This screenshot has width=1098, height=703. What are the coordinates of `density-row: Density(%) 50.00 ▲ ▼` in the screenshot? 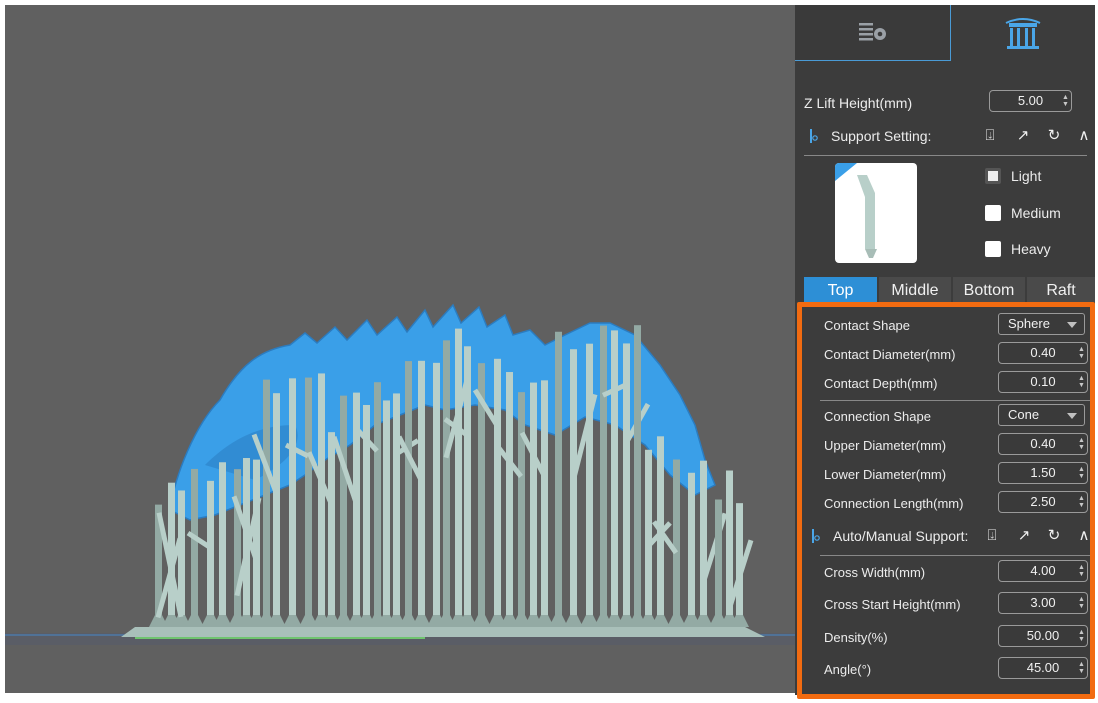 It's located at (945, 638).